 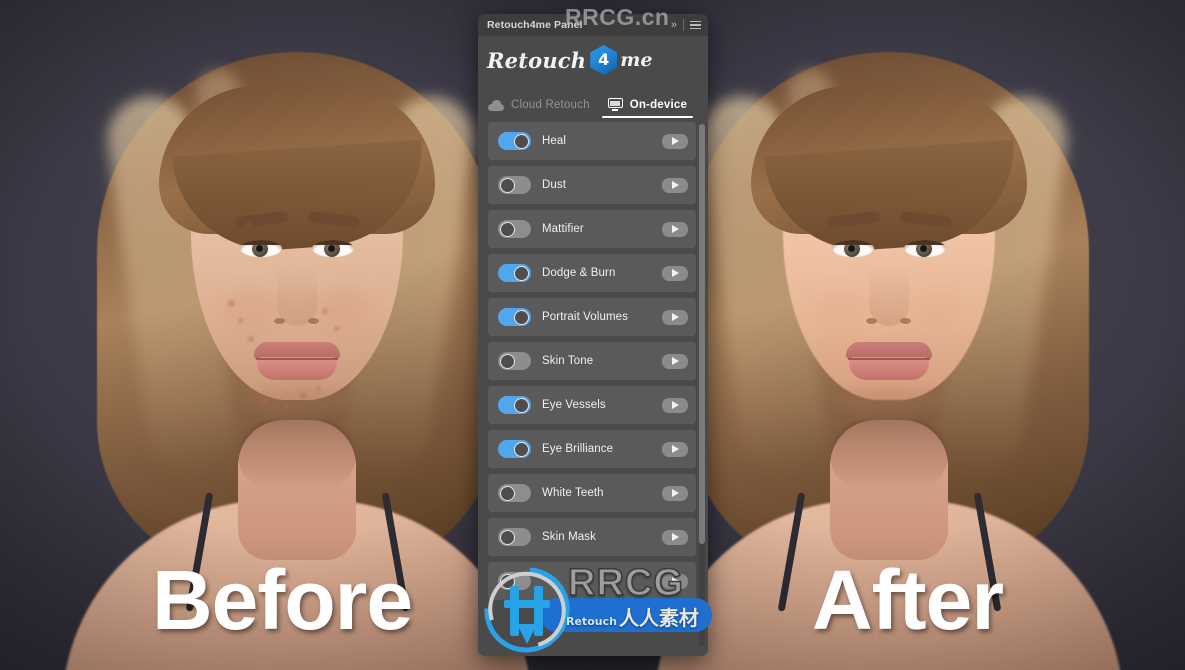 I want to click on effect-label: Mattifier, so click(x=563, y=229).